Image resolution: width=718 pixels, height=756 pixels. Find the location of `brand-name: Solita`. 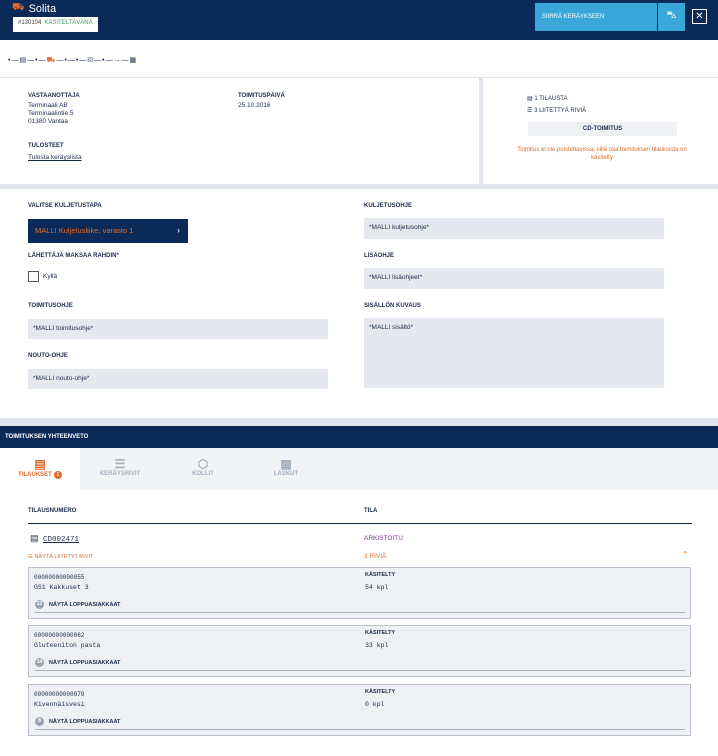

brand-name: Solita is located at coordinates (42, 8).